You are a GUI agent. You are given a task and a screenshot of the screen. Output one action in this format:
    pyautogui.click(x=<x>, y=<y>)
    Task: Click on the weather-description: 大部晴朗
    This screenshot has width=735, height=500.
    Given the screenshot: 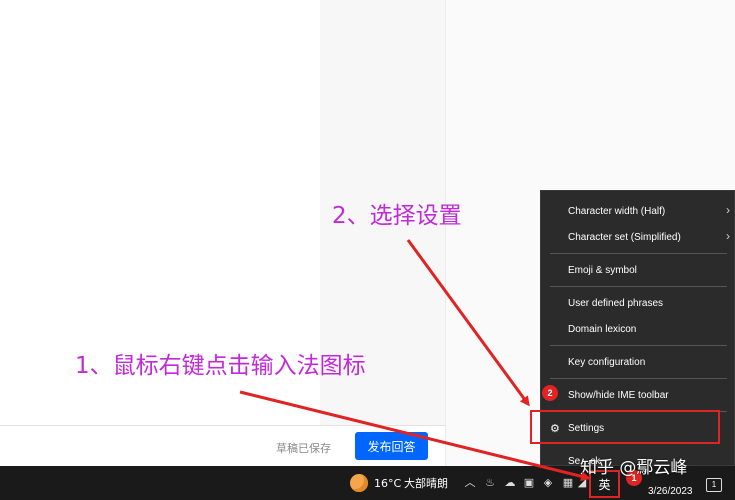 What is the action you would take?
    pyautogui.click(x=426, y=483)
    